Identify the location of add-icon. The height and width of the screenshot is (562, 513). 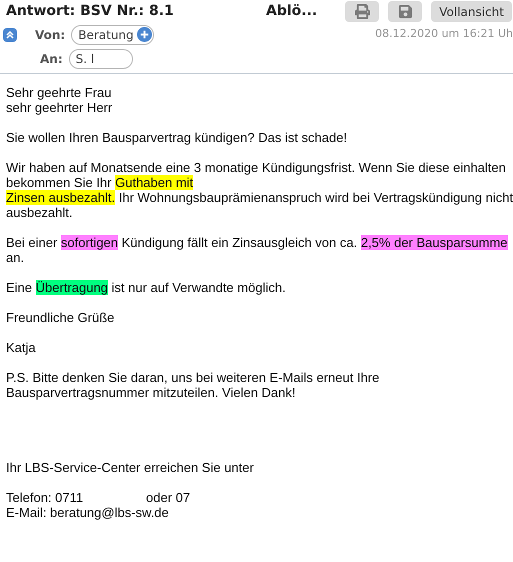
(144, 34).